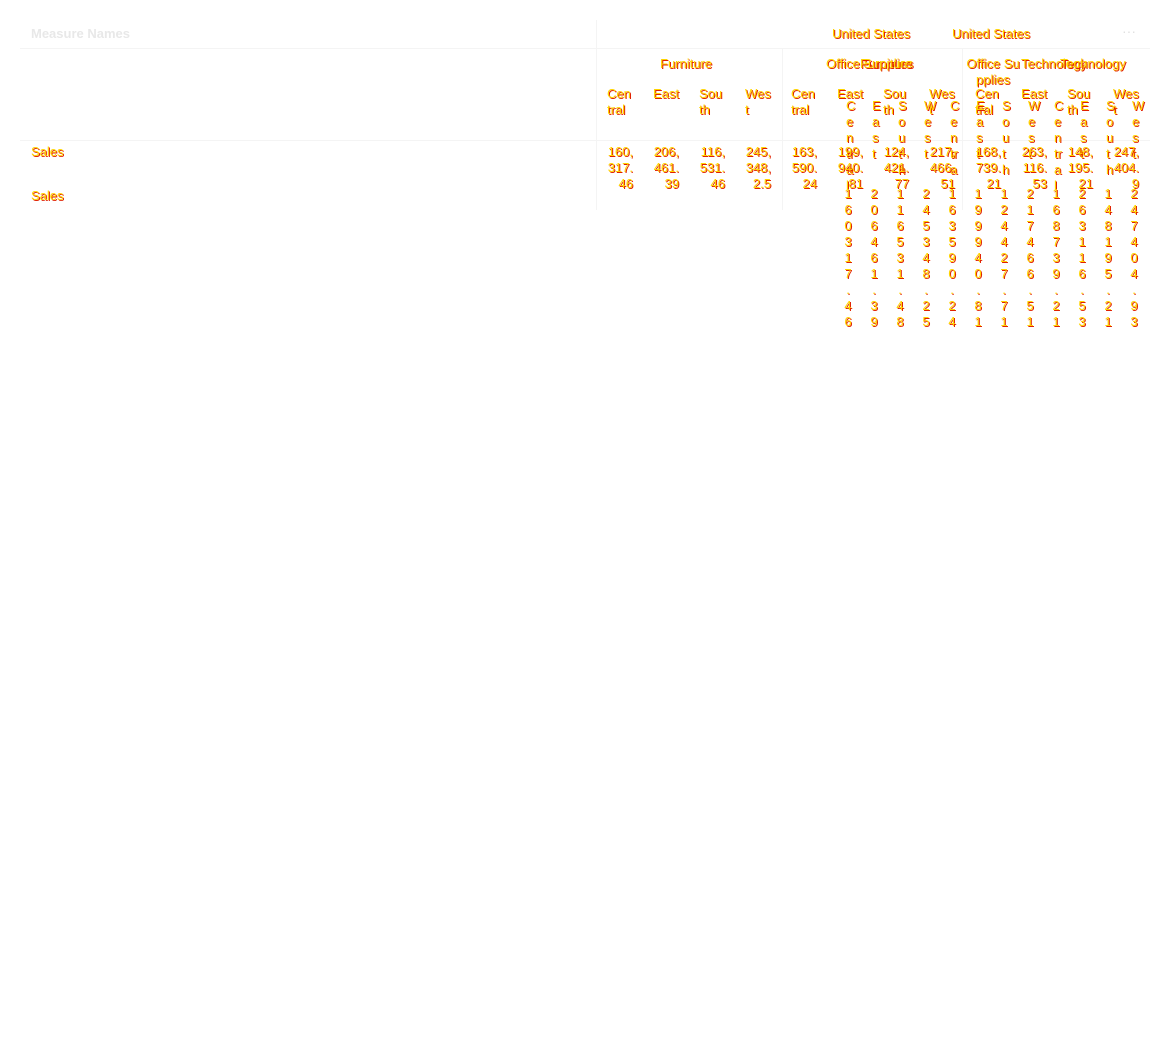 The image size is (1170, 1040). I want to click on sales-cell-narrow: 168739.21, so click(1056, 257).